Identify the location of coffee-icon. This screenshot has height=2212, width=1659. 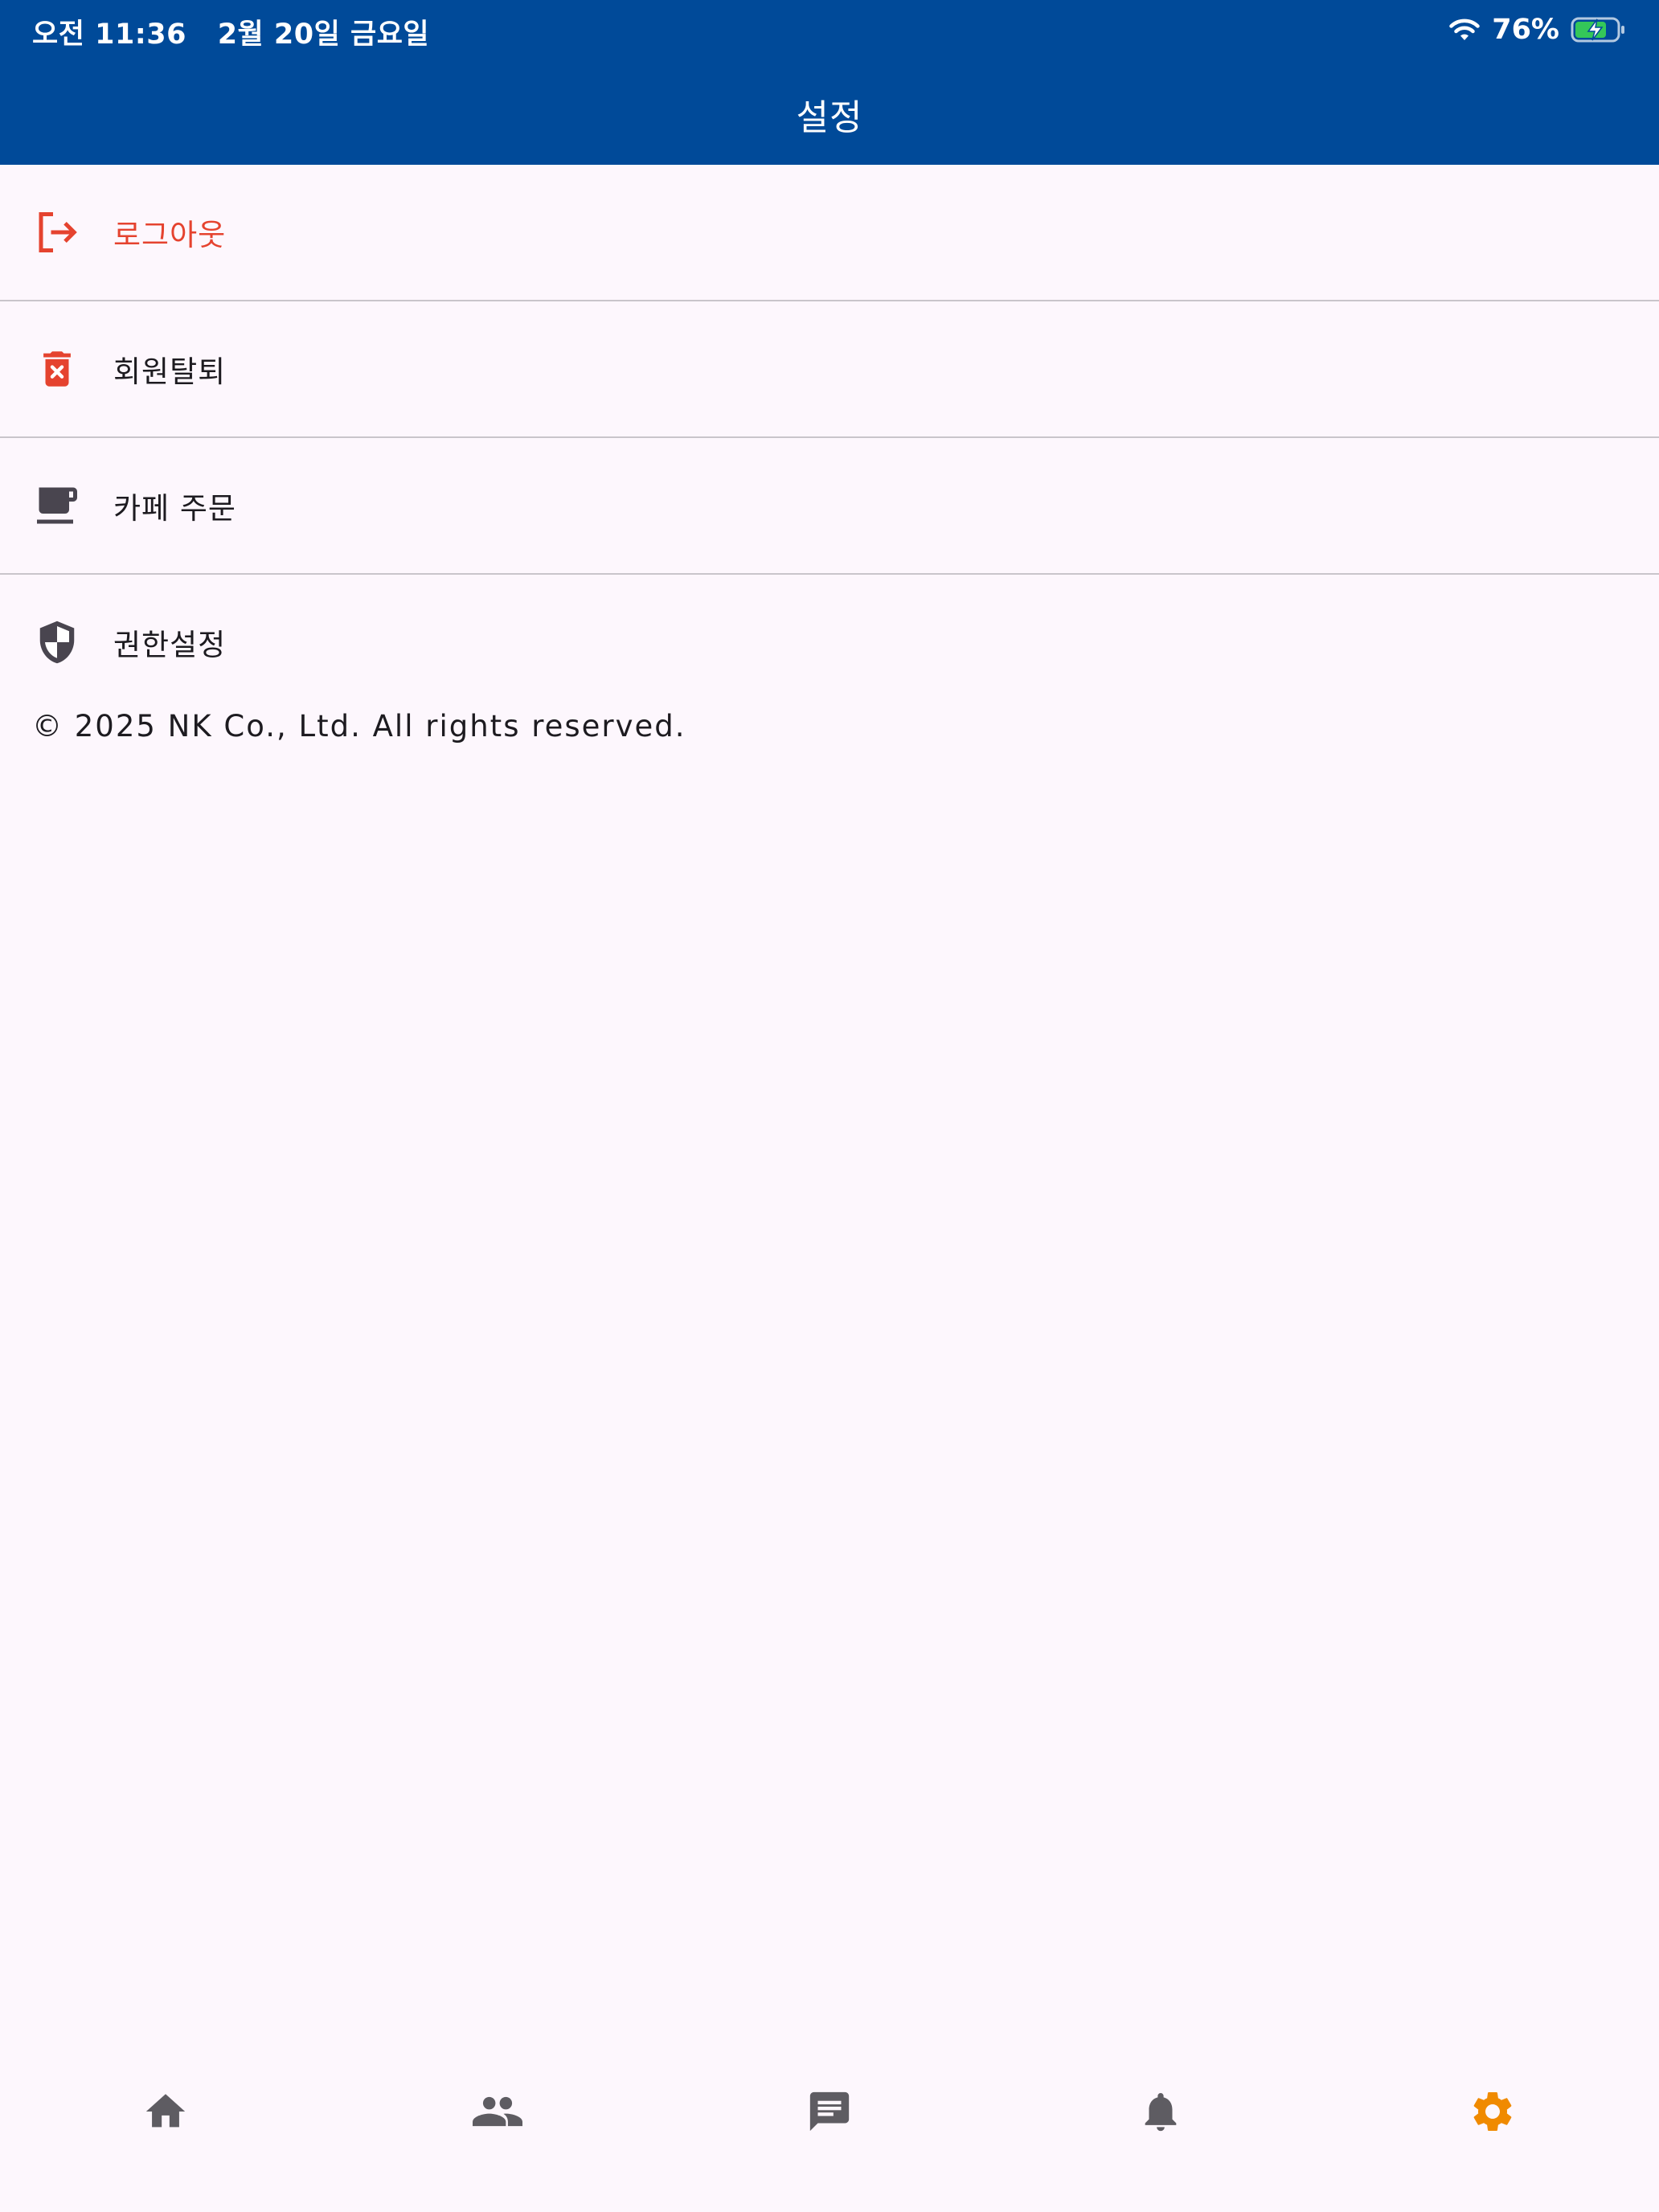
(57, 506).